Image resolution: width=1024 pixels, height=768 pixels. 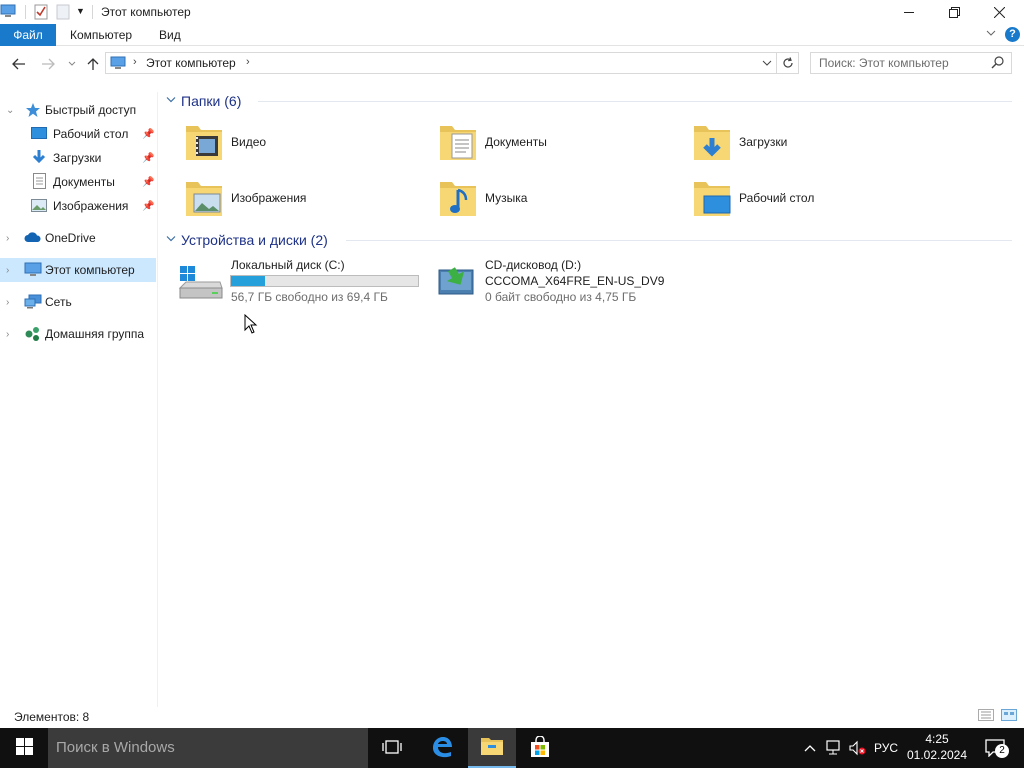 What do you see at coordinates (712, 198) in the screenshot?
I see `desktop-folder-icon` at bounding box center [712, 198].